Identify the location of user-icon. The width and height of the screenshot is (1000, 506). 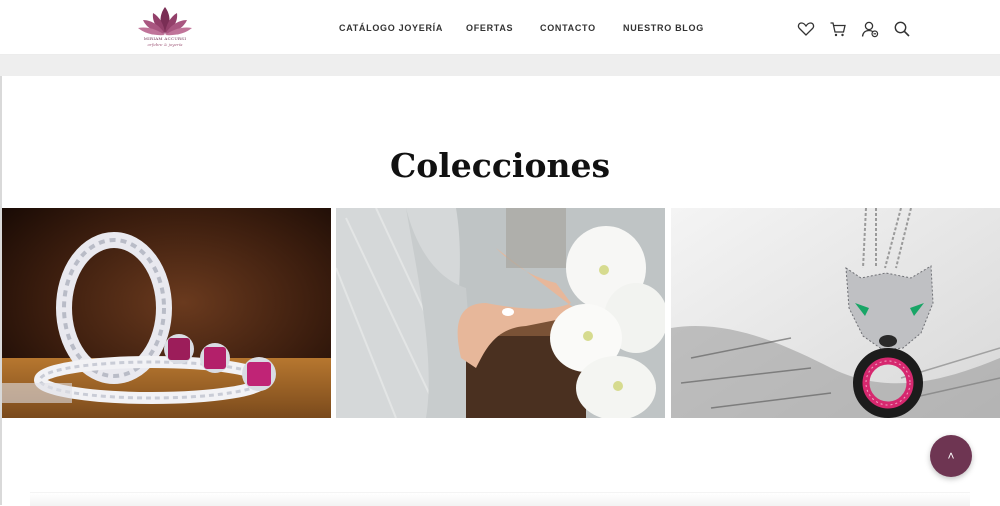
(870, 29).